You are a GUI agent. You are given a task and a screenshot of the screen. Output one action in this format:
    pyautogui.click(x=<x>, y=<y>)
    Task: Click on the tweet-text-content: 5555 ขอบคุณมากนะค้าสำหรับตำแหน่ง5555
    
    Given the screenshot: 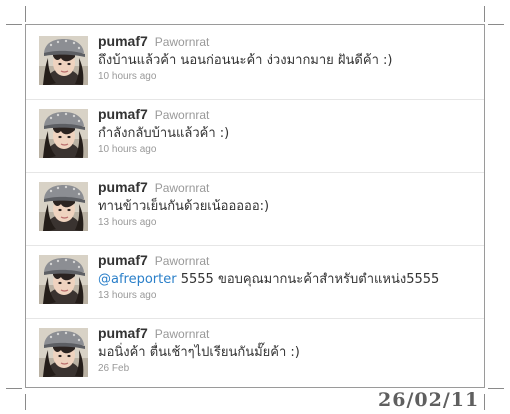 What is the action you would take?
    pyautogui.click(x=308, y=279)
    